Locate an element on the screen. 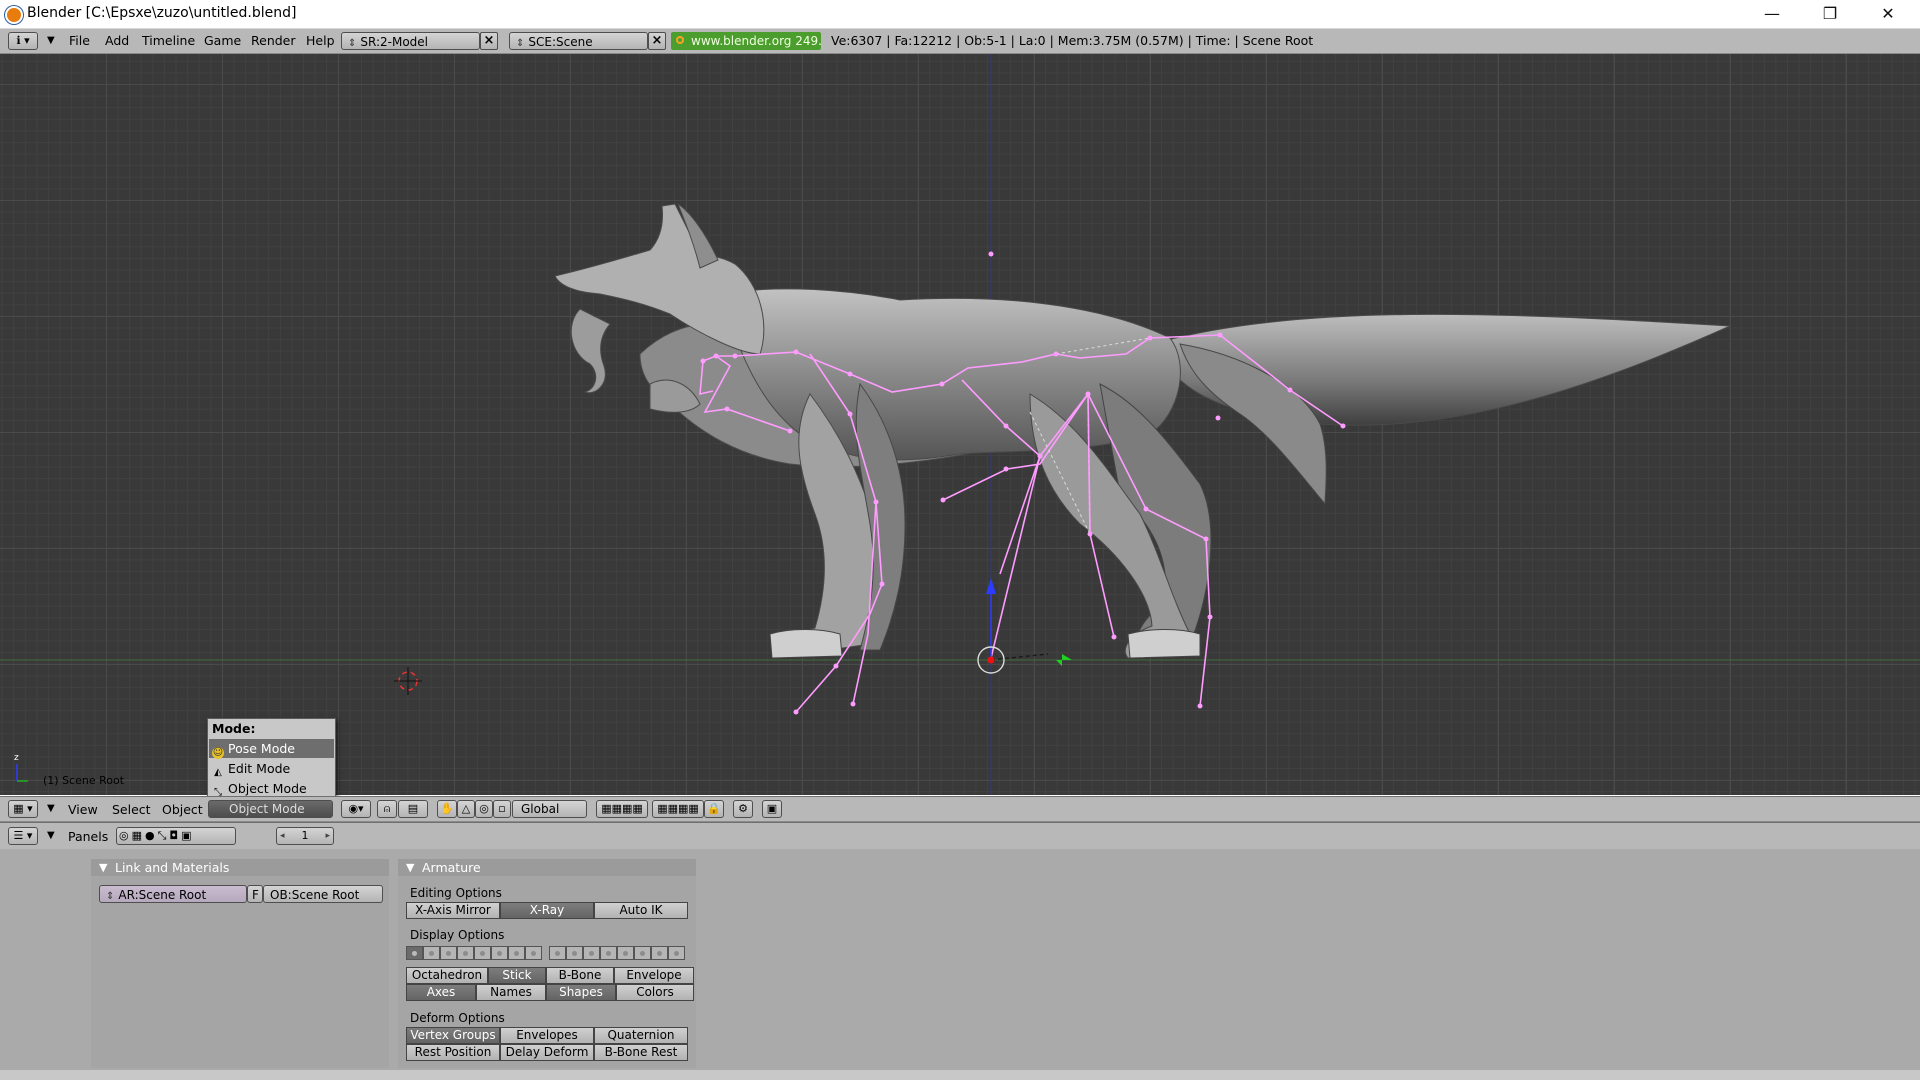 Image resolution: width=1920 pixels, height=1080 pixels. menu-render: Render is located at coordinates (273, 40).